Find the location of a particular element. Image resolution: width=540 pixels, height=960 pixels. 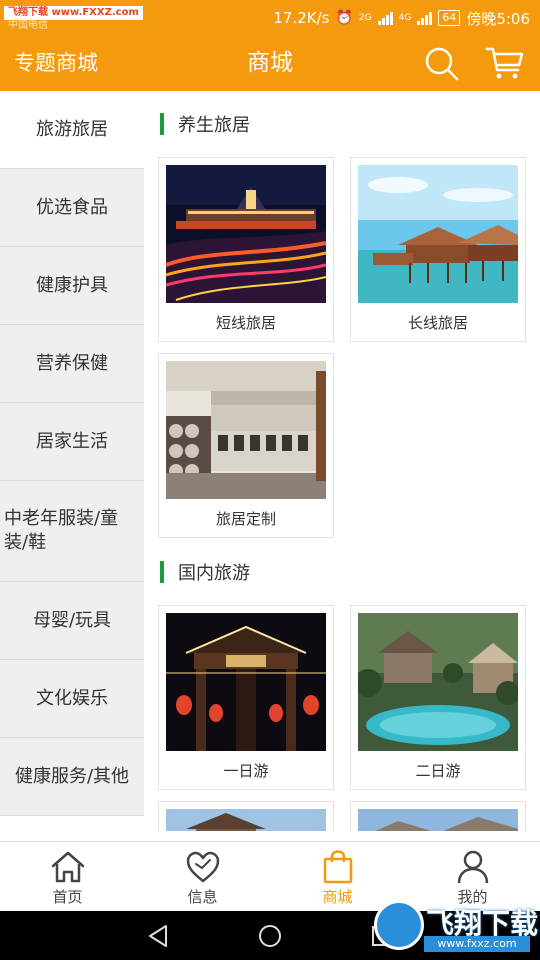

sidebar-item-label: 居家生活 is located at coordinates (72, 441).